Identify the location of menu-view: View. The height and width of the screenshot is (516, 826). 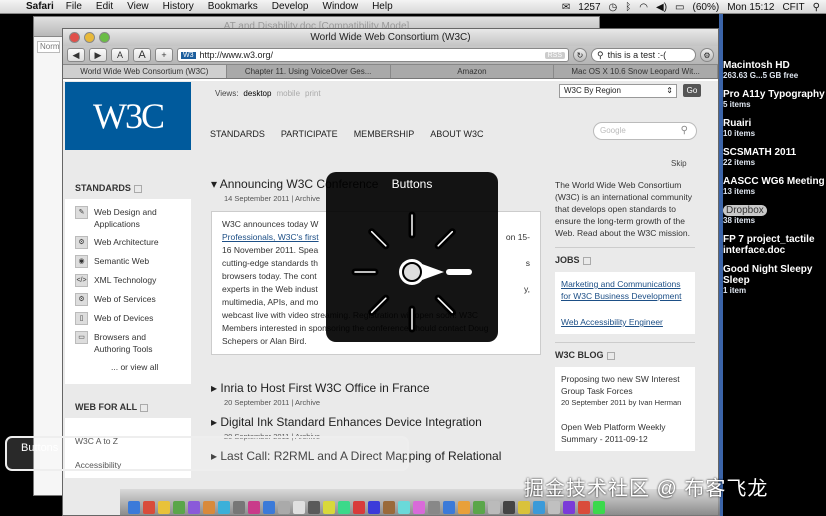
(138, 6).